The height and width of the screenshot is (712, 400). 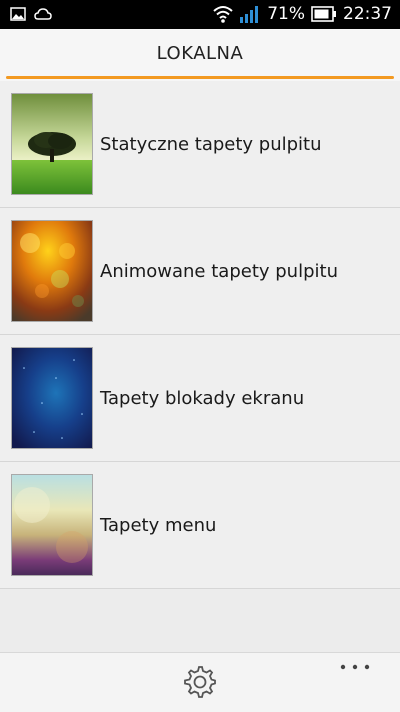 I want to click on status-left-icons, so click(x=31, y=14).